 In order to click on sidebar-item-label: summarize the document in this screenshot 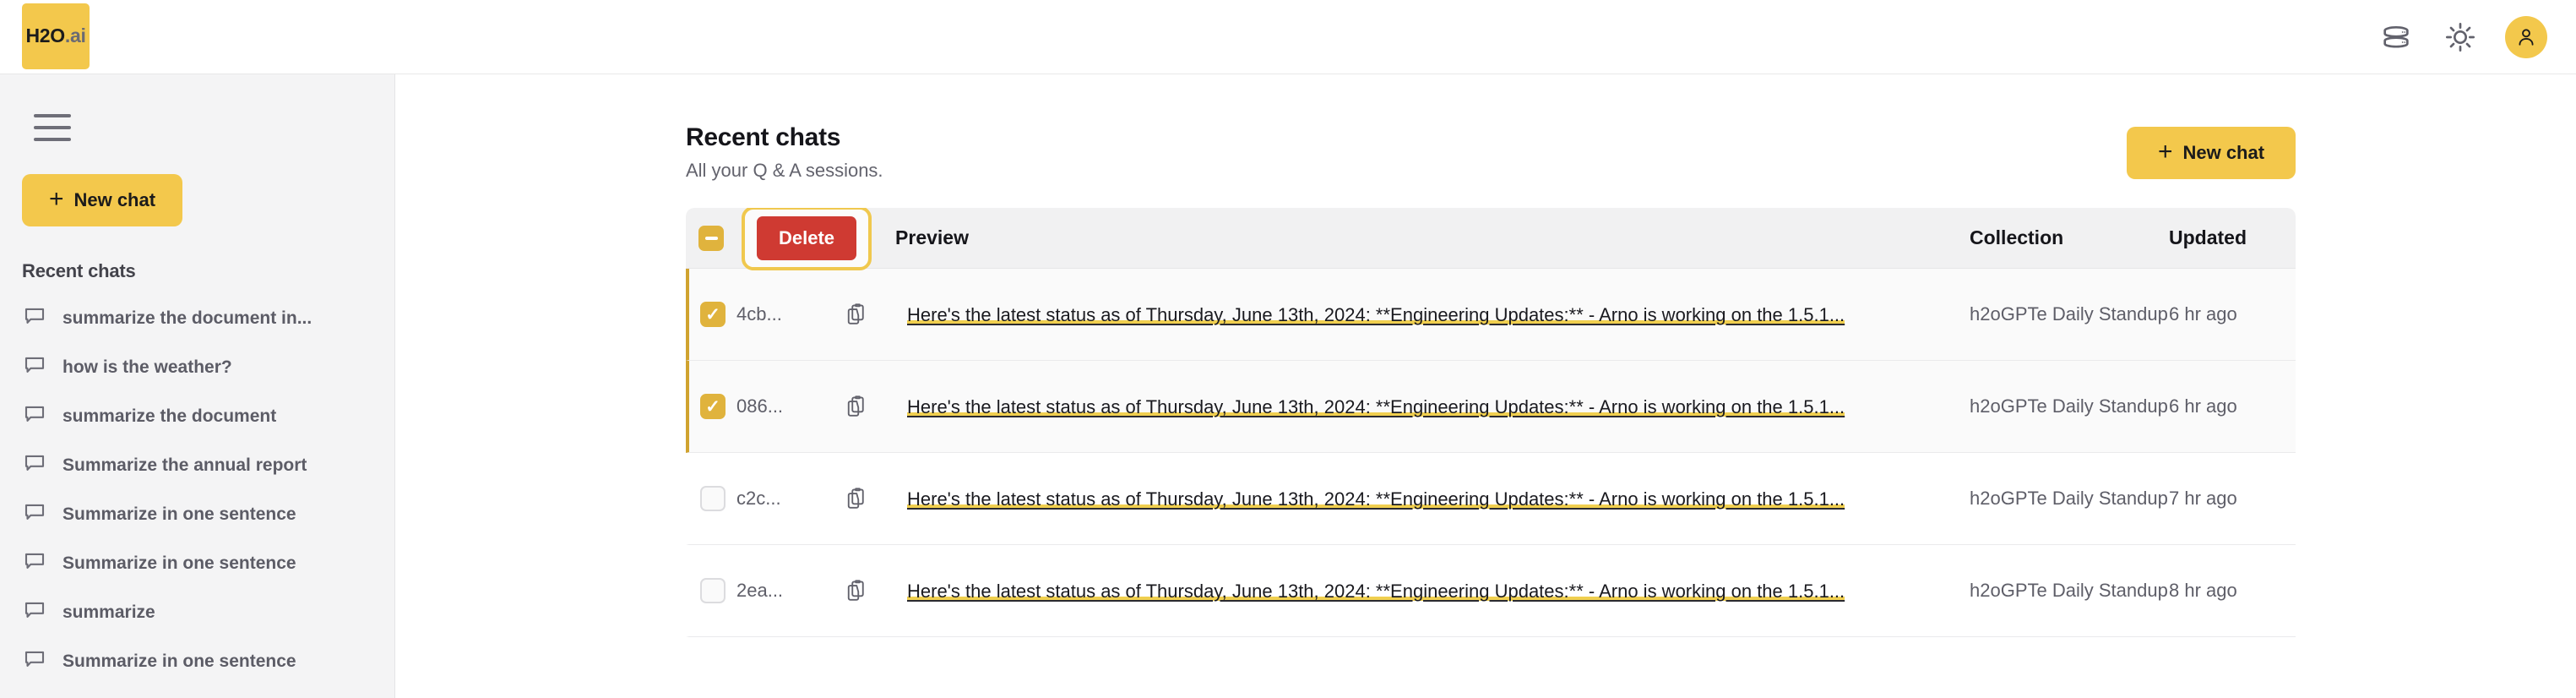, I will do `click(169, 416)`.